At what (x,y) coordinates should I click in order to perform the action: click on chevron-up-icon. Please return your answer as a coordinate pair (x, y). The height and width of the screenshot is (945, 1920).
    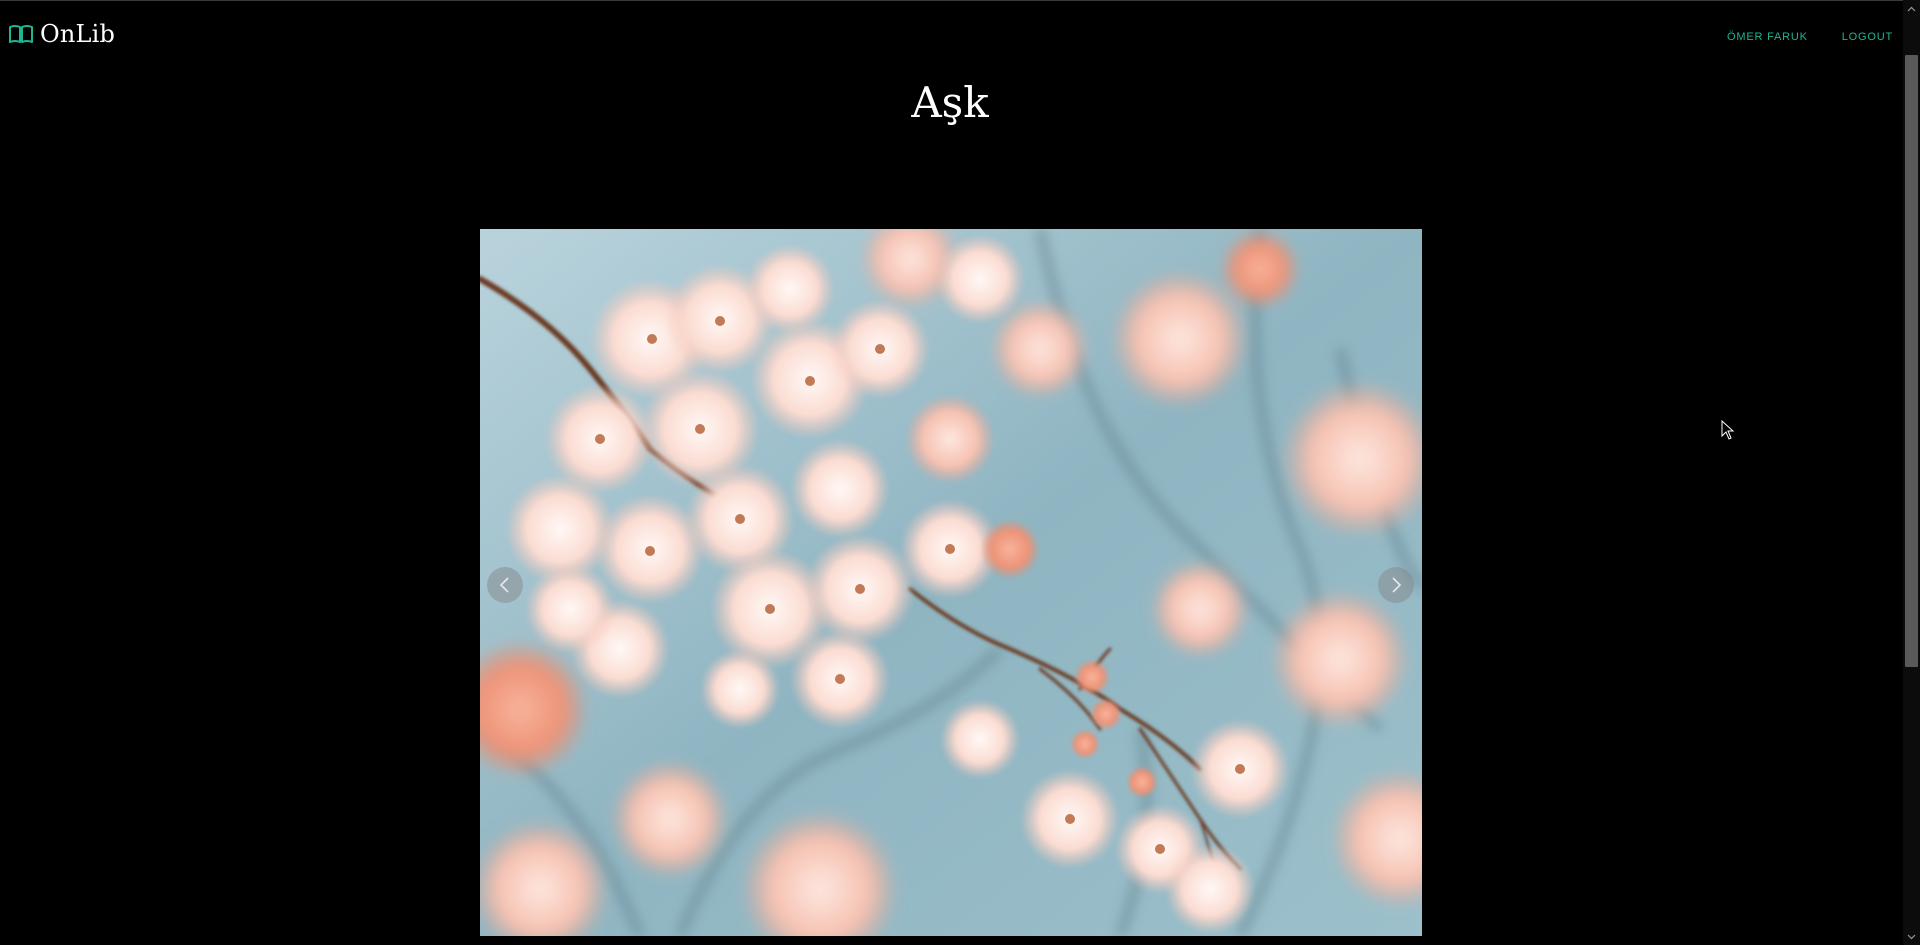
    Looking at the image, I should click on (1911, 8).